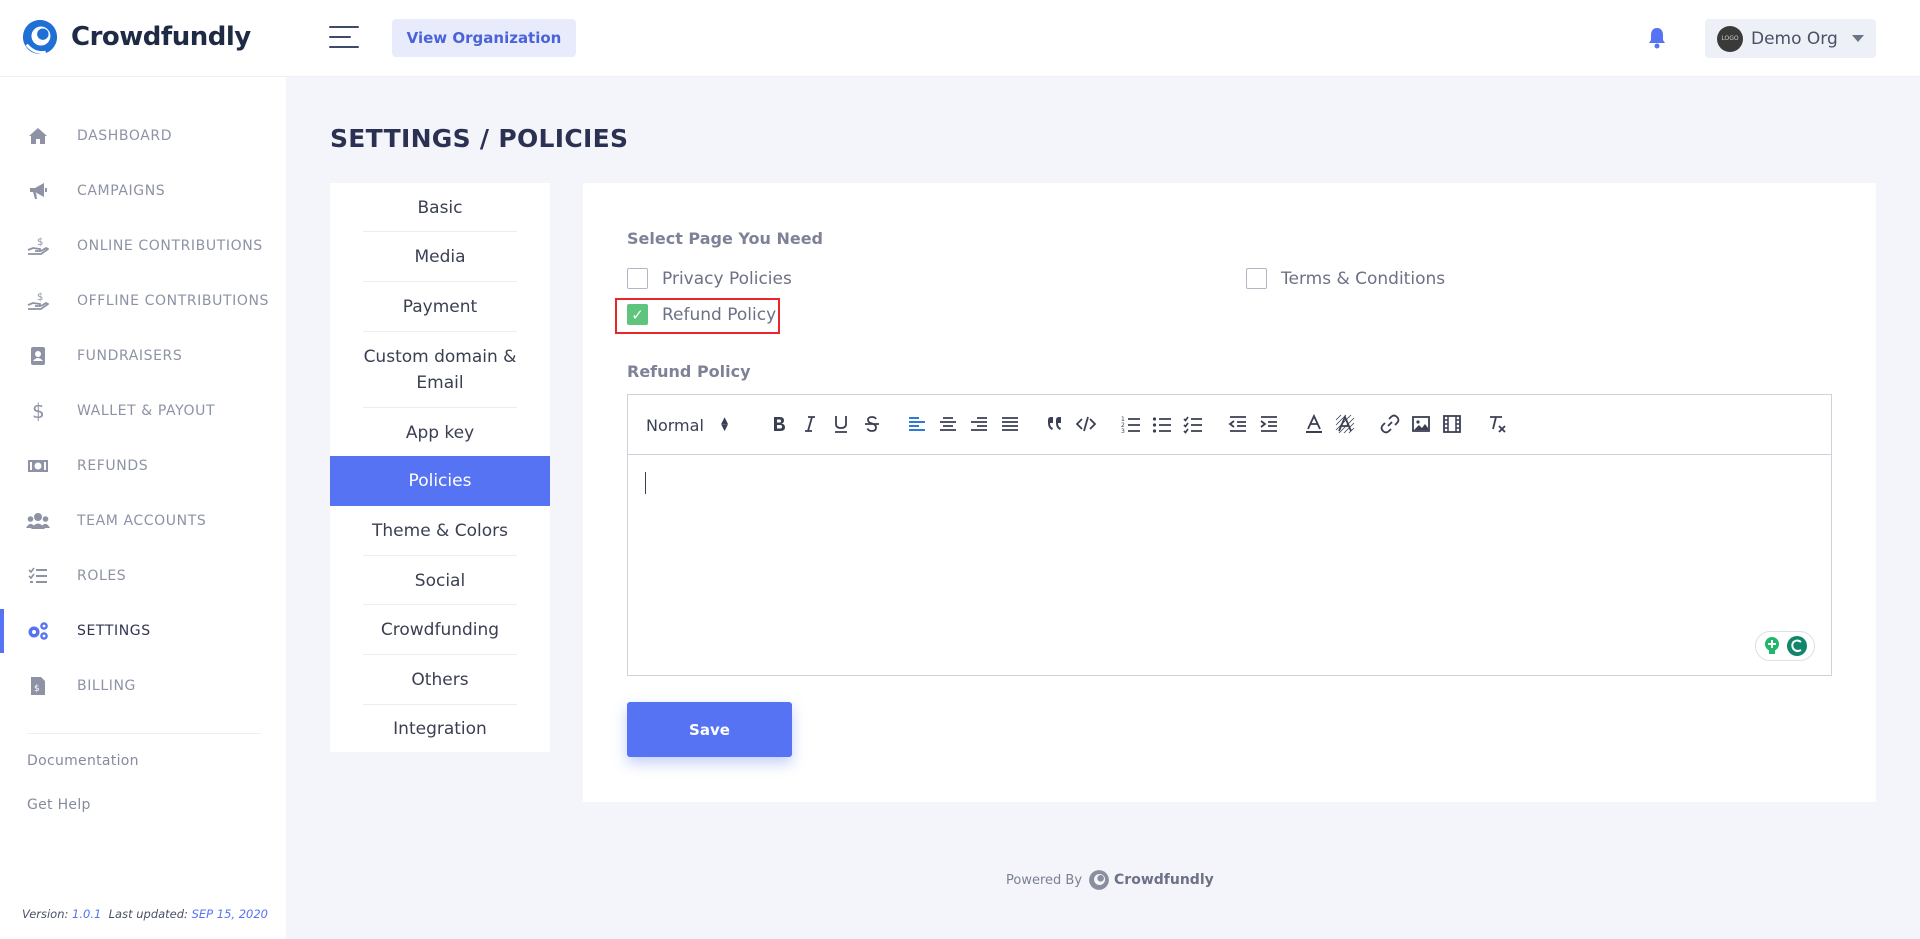 This screenshot has height=939, width=1920. What do you see at coordinates (143, 411) in the screenshot?
I see `sidebar-item-wallet-payout: $ WALLET & PAYOUT` at bounding box center [143, 411].